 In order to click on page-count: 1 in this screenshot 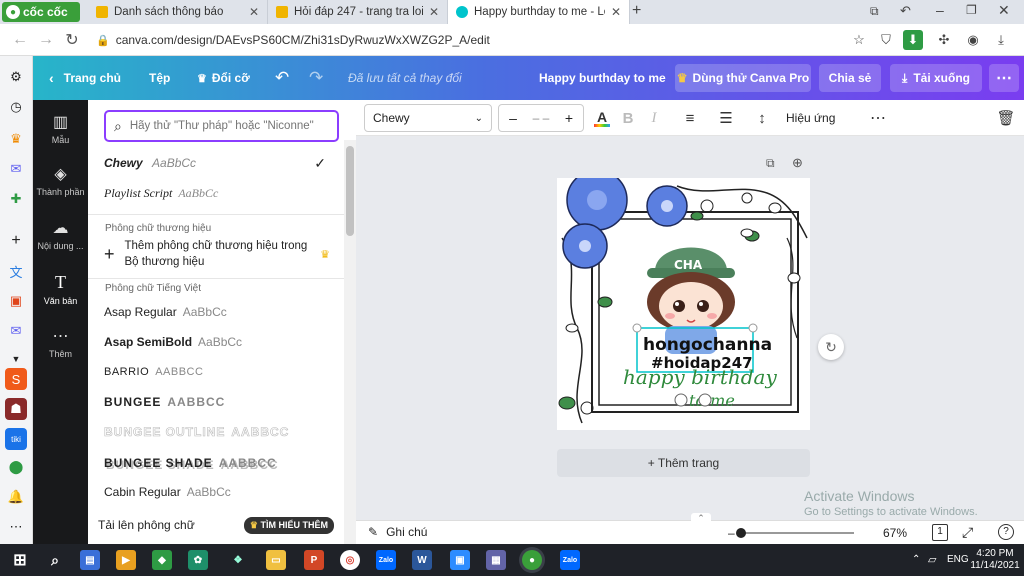, I will do `click(940, 532)`.